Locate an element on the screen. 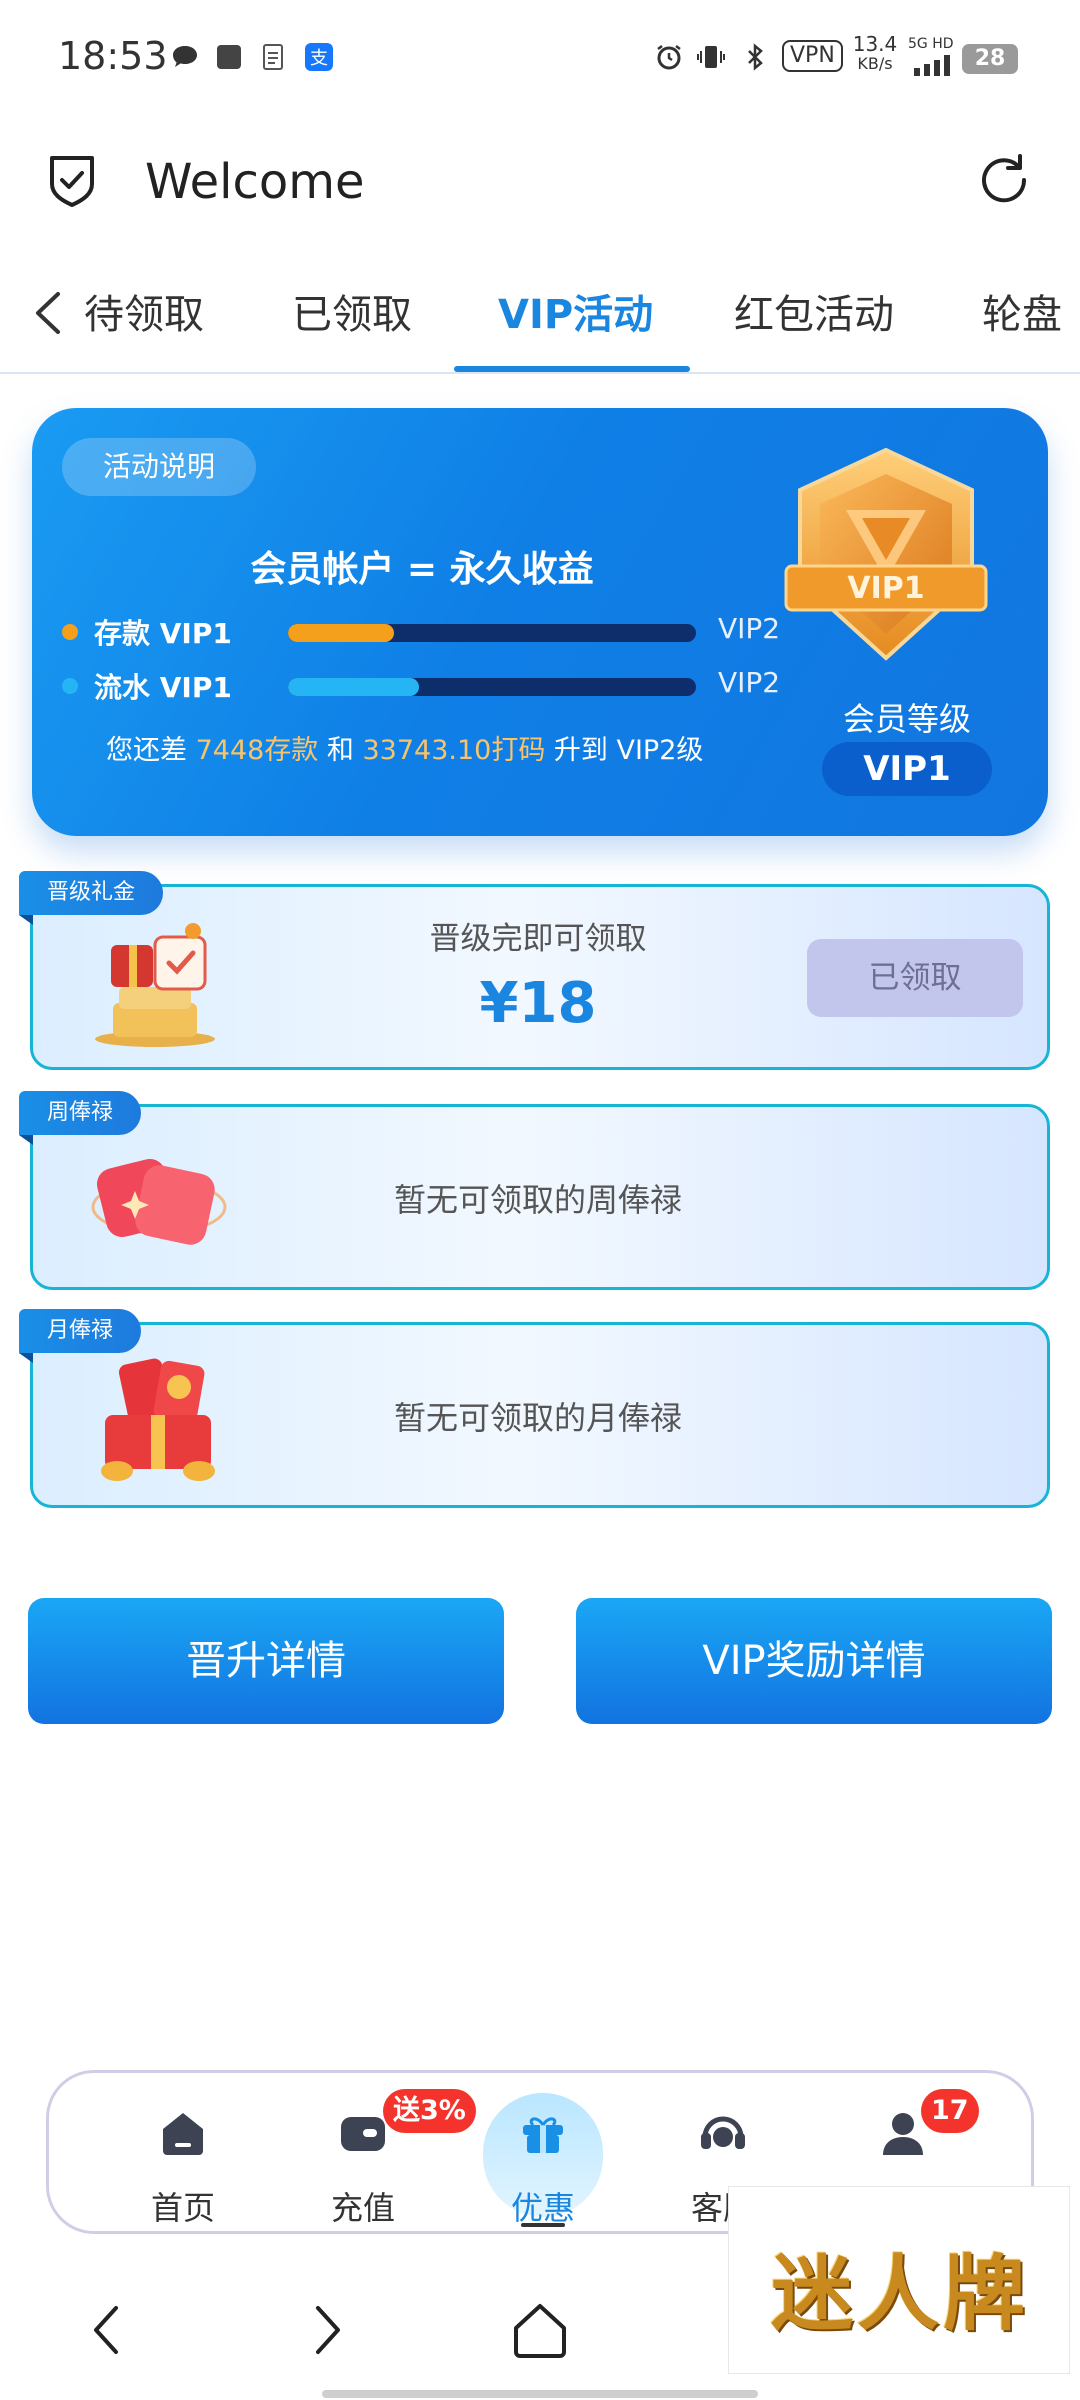 The height and width of the screenshot is (2400, 1080). note-mid: 和 is located at coordinates (340, 750).